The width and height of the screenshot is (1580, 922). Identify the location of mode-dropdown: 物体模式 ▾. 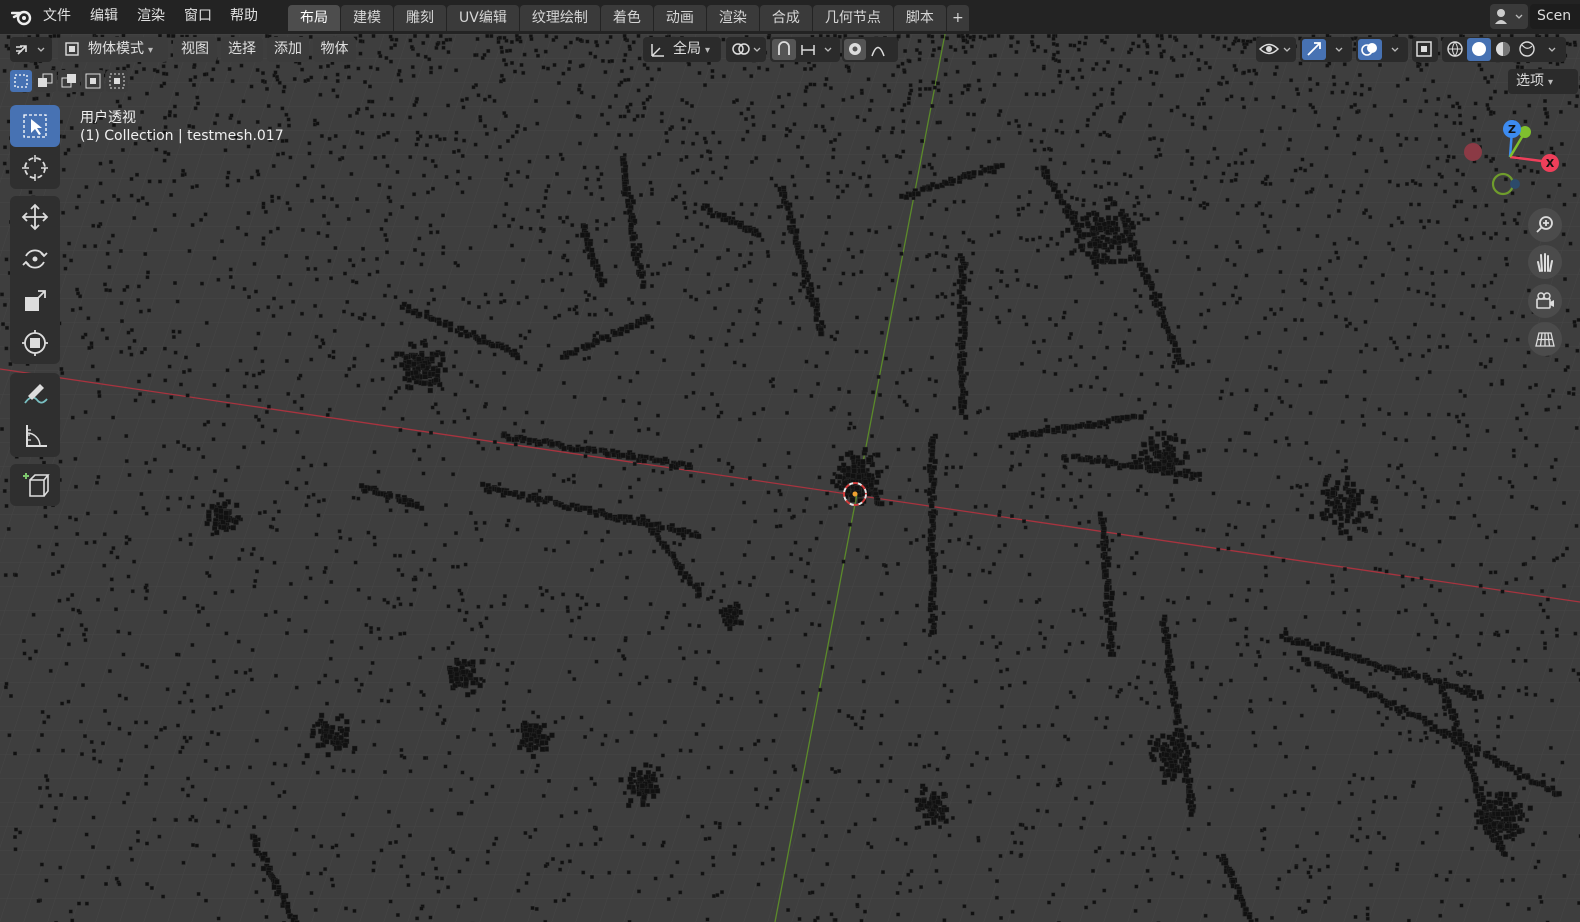
(113, 49).